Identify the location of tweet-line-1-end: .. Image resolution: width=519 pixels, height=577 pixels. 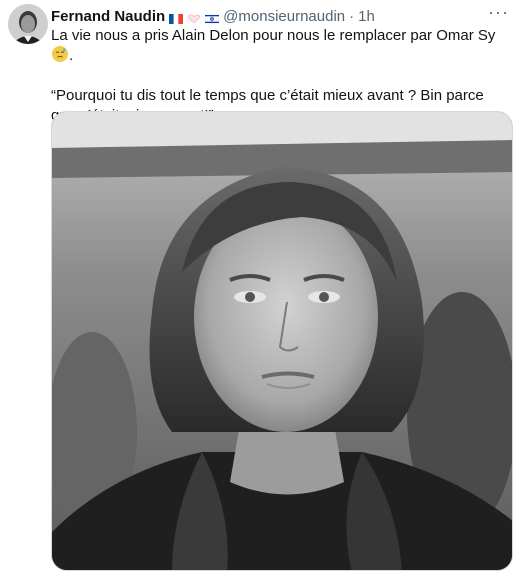
(71, 55).